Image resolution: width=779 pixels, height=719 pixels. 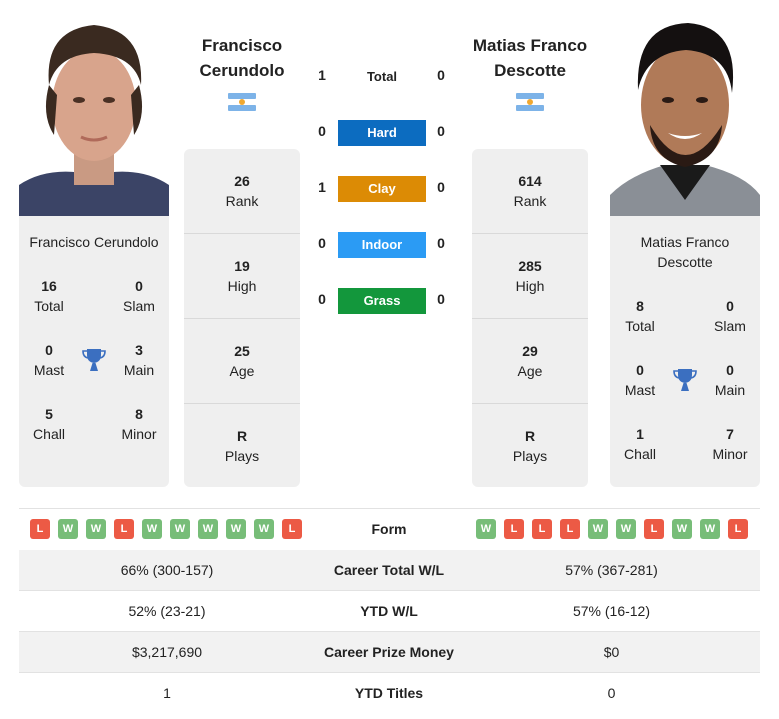 What do you see at coordinates (242, 266) in the screenshot?
I see `profile-value: 19` at bounding box center [242, 266].